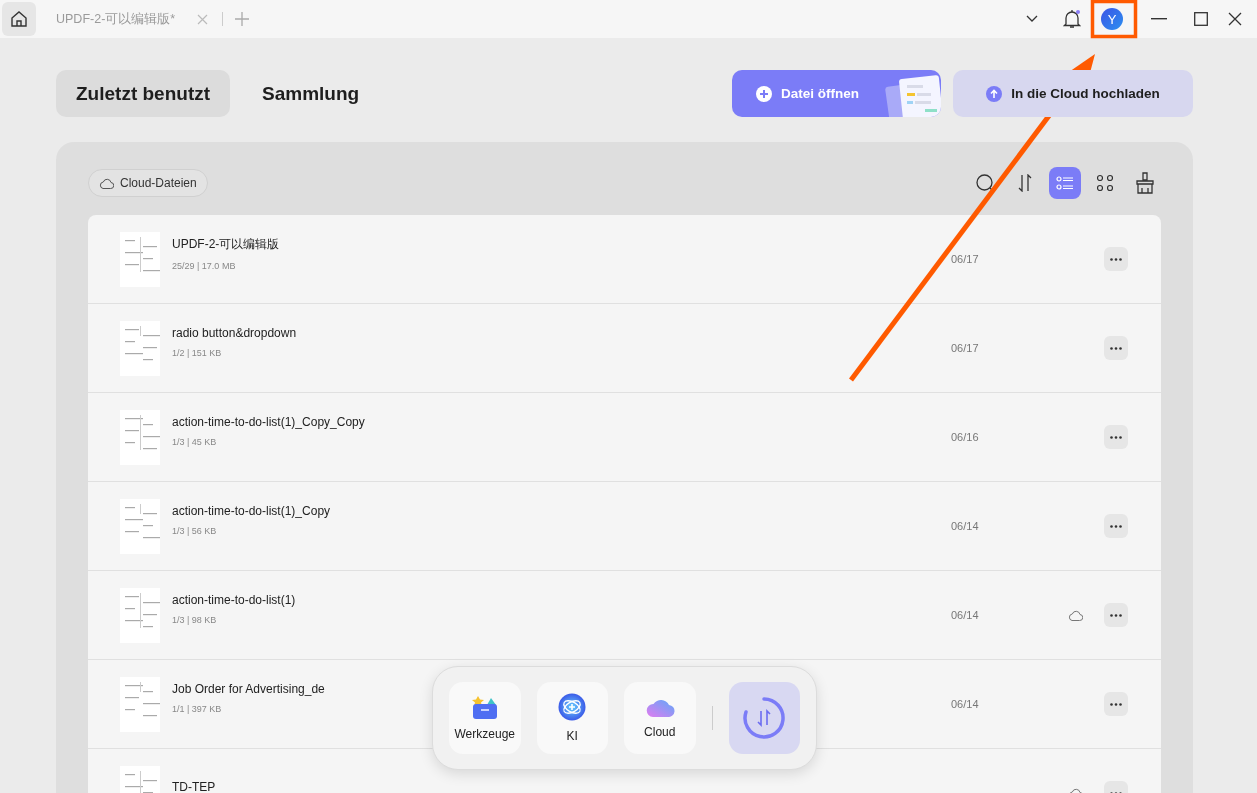 Image resolution: width=1257 pixels, height=793 pixels. What do you see at coordinates (311, 93) in the screenshot?
I see `view-tab: Sammlung` at bounding box center [311, 93].